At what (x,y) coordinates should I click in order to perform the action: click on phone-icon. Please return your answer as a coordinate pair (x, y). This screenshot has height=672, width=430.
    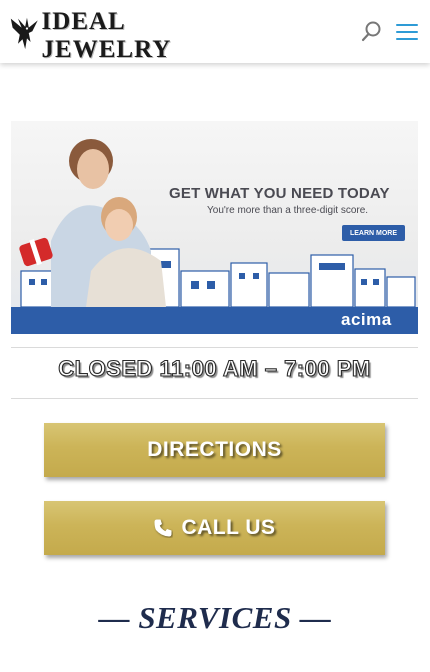
    Looking at the image, I should click on (163, 528).